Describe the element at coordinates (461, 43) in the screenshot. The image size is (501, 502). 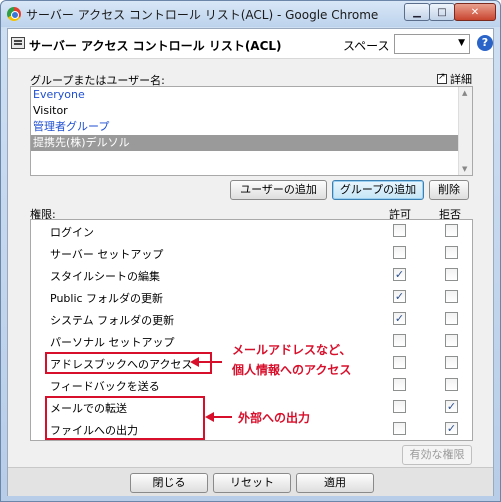
I see `chevron-down-icon: ▼` at that location.